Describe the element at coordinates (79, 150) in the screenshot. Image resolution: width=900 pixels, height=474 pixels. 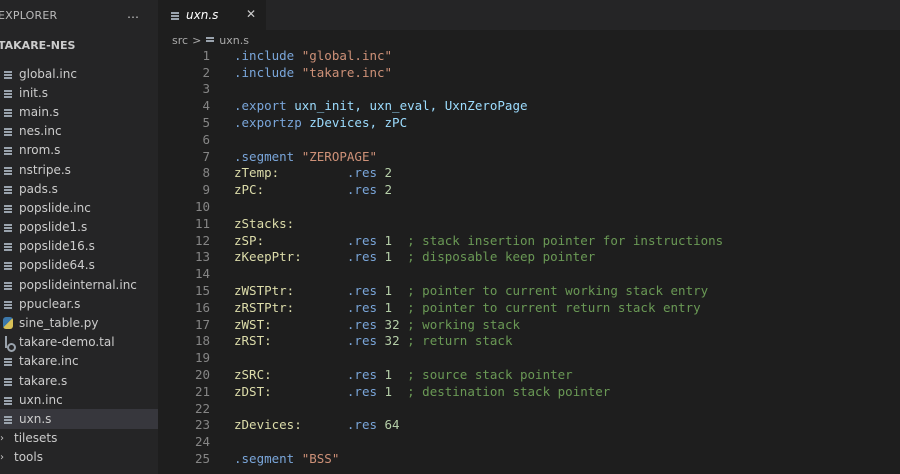
I see `file-item: nrom.s` at that location.